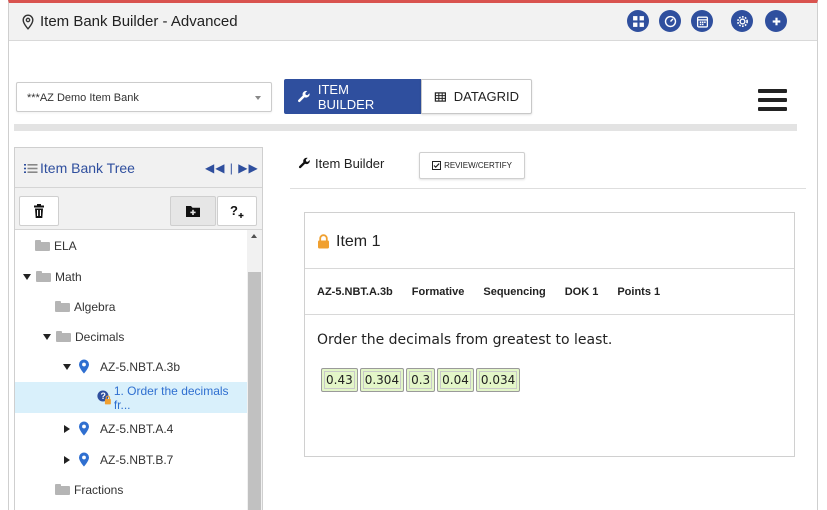  I want to click on tree-node-az-5-nbt-a-3b: AZ-5.NBT.A.3b, so click(131, 366).